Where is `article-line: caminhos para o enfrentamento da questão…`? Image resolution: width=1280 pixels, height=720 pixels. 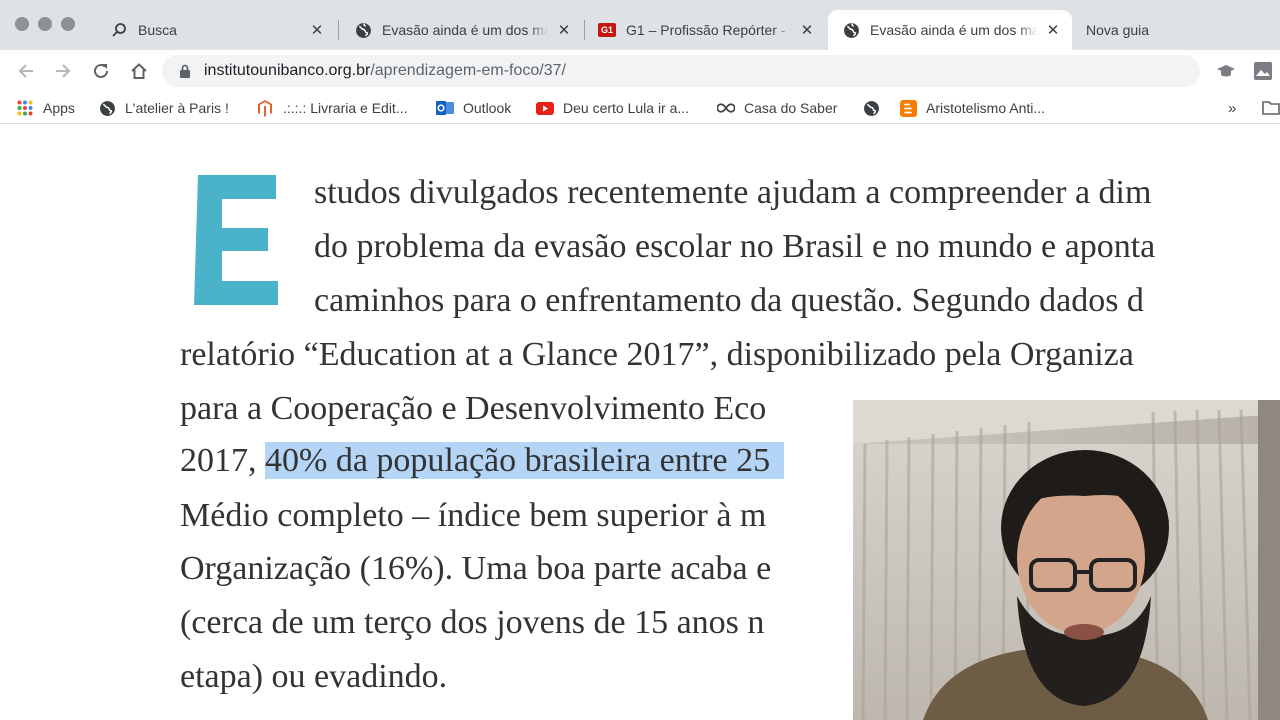 article-line: caminhos para o enfrentamento da questão… is located at coordinates (729, 300).